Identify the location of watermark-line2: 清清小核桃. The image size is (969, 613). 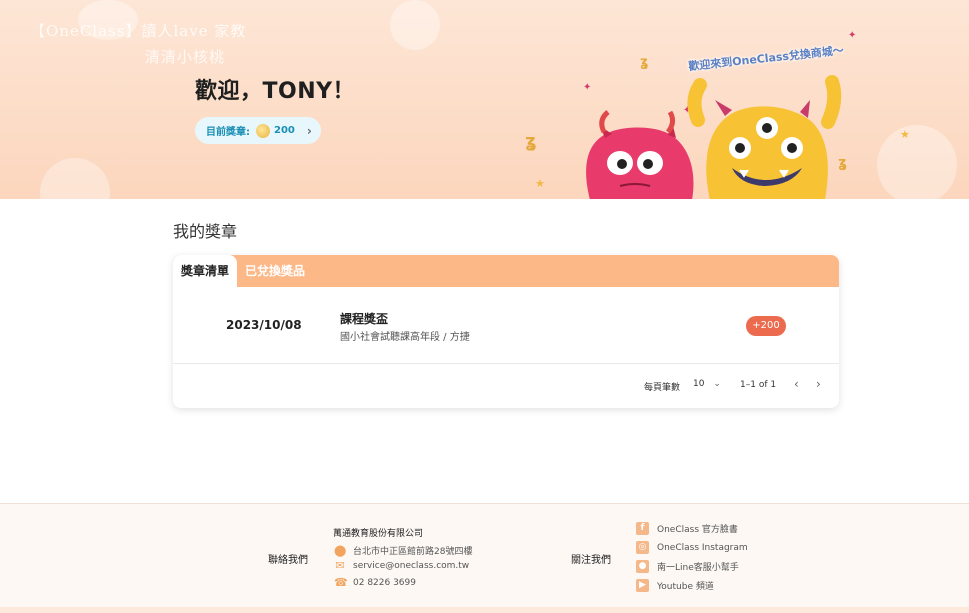
(185, 57).